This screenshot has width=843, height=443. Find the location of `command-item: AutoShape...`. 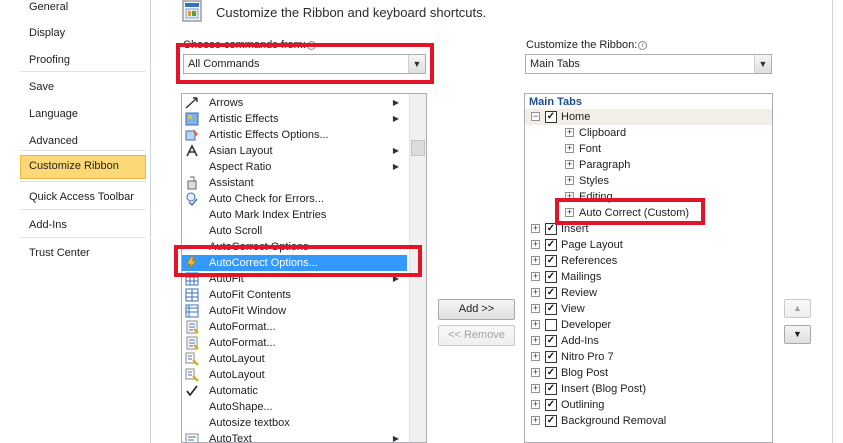

command-item: AutoShape... is located at coordinates (294, 407).